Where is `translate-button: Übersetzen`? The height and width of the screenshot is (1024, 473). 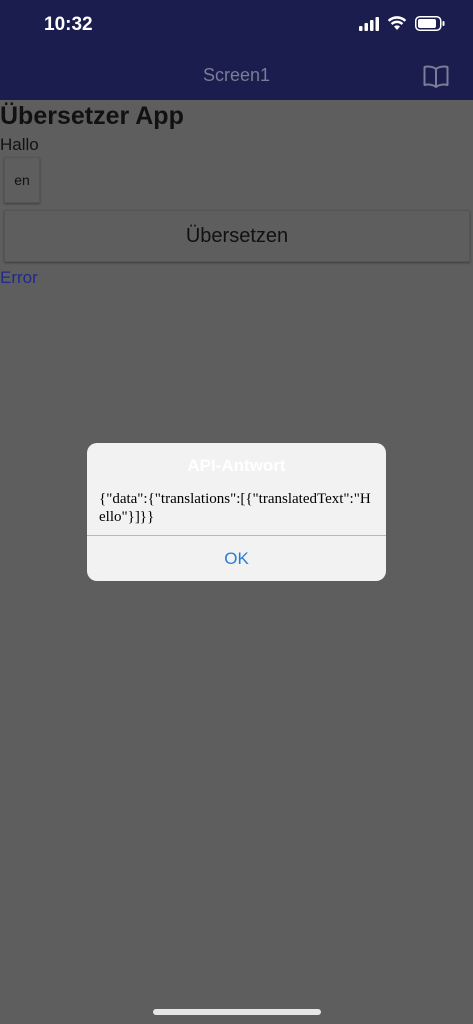 translate-button: Übersetzen is located at coordinates (237, 236).